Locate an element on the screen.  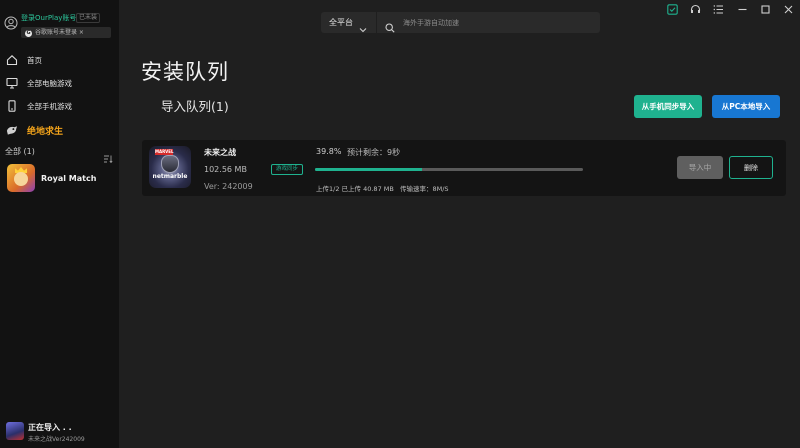
platform-dropdown: 全平台 is located at coordinates (348, 22).